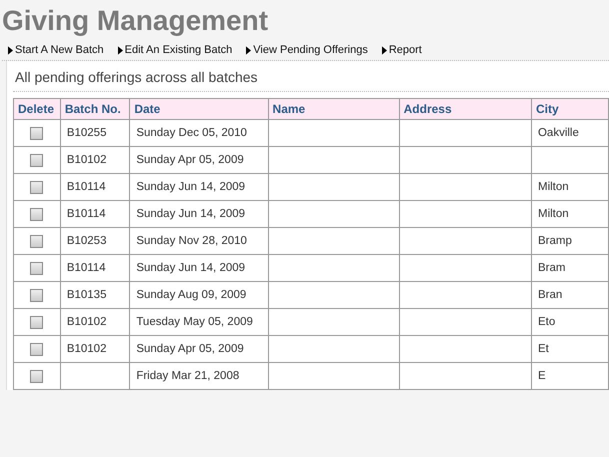 This screenshot has height=457, width=609. Describe the element at coordinates (37, 109) in the screenshot. I see `column-header: Delete` at that location.